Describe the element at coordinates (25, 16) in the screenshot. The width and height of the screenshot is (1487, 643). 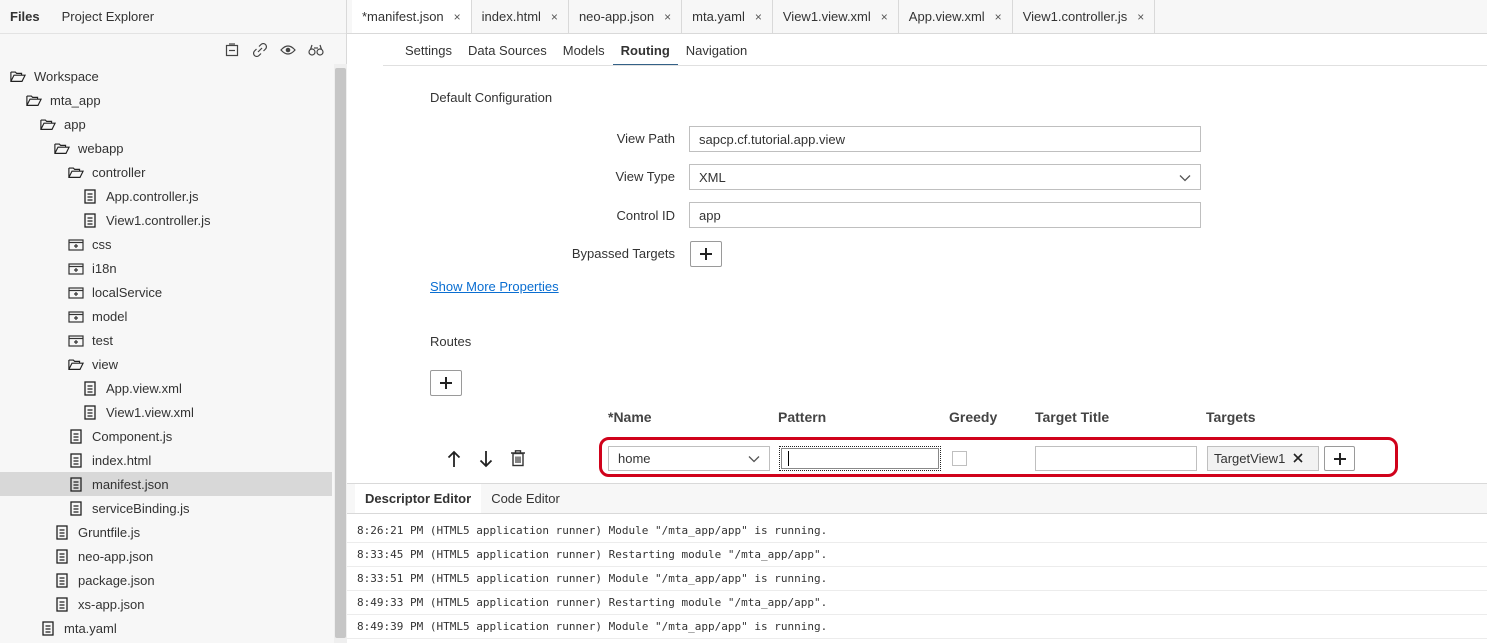
I see `tab-files: Files` at that location.